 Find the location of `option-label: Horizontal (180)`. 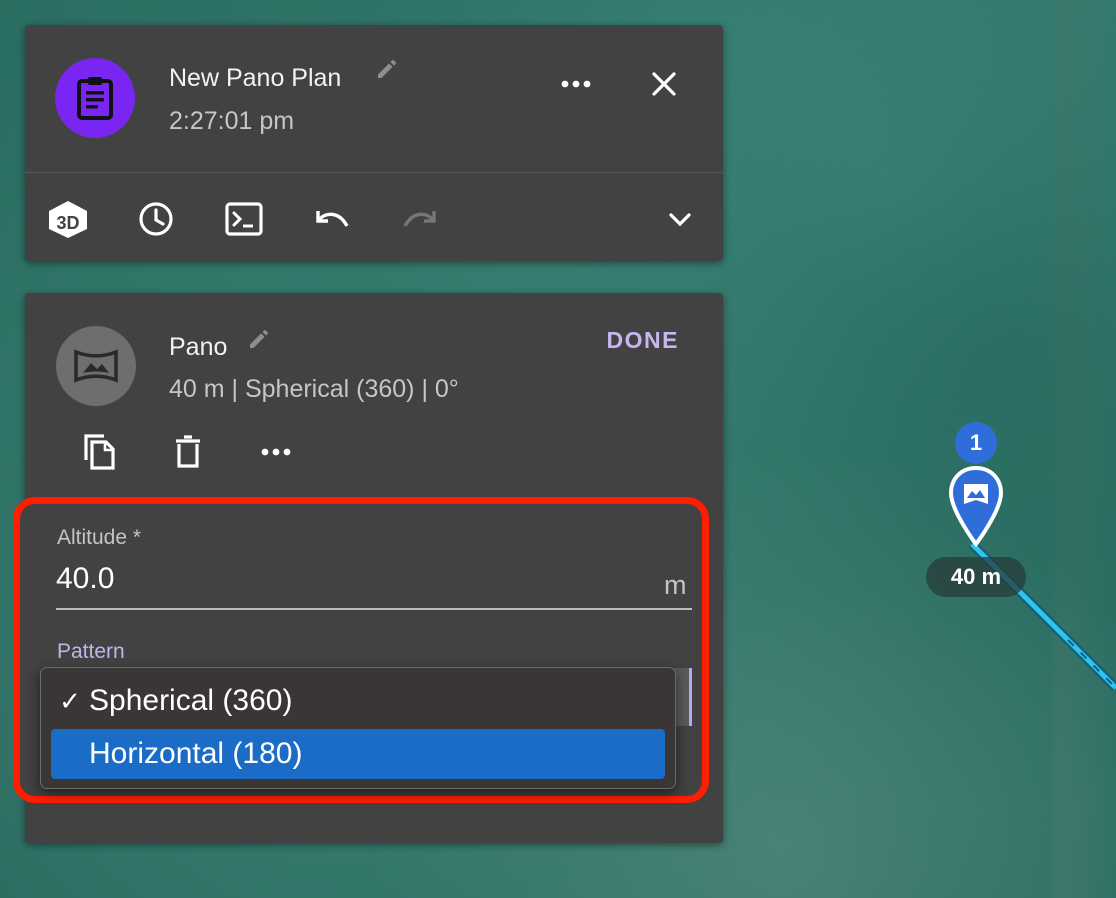

option-label: Horizontal (180) is located at coordinates (196, 753).